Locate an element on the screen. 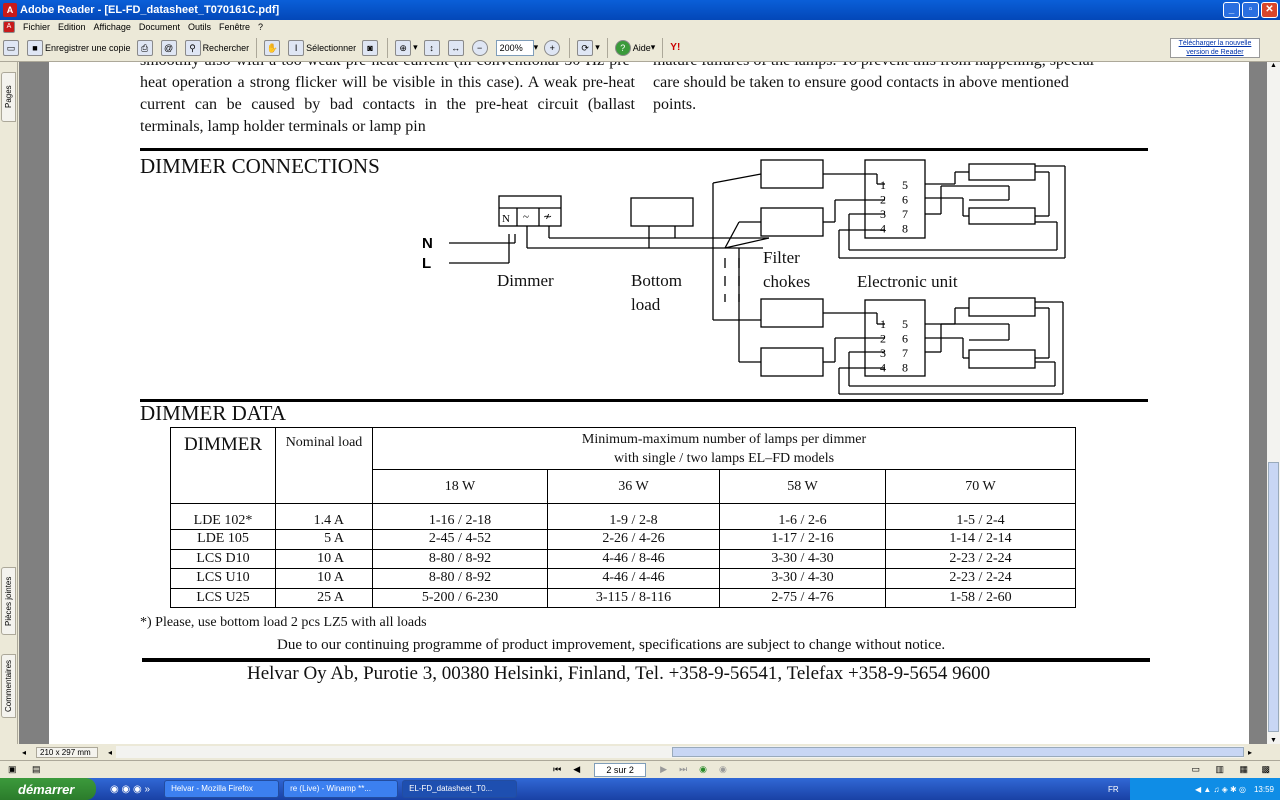  dimmer-data-title: DIMMER DATA is located at coordinates (213, 413).